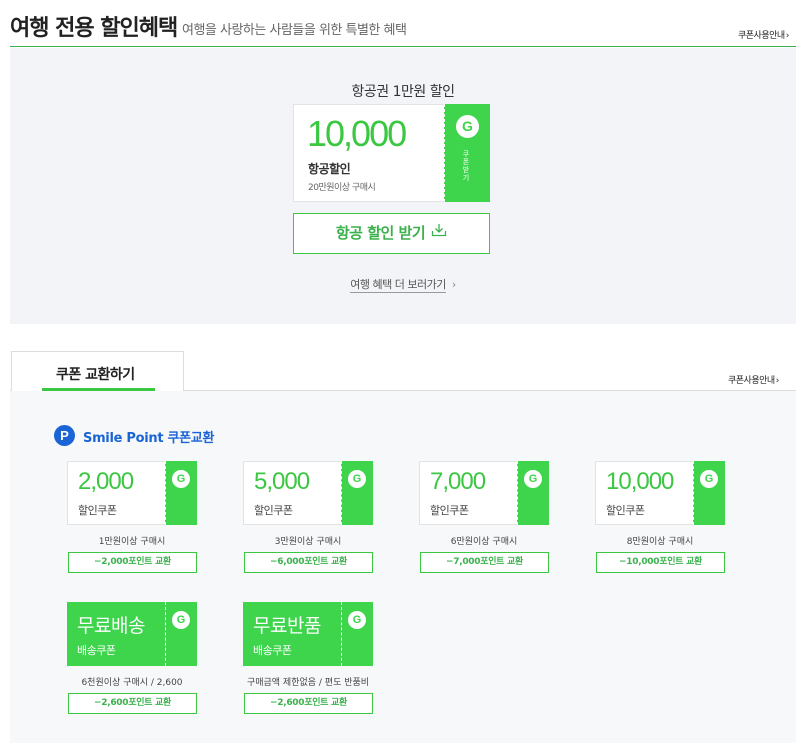  Describe the element at coordinates (308, 562) in the screenshot. I see `point-exchange-button: −6,000포인트 교환` at that location.